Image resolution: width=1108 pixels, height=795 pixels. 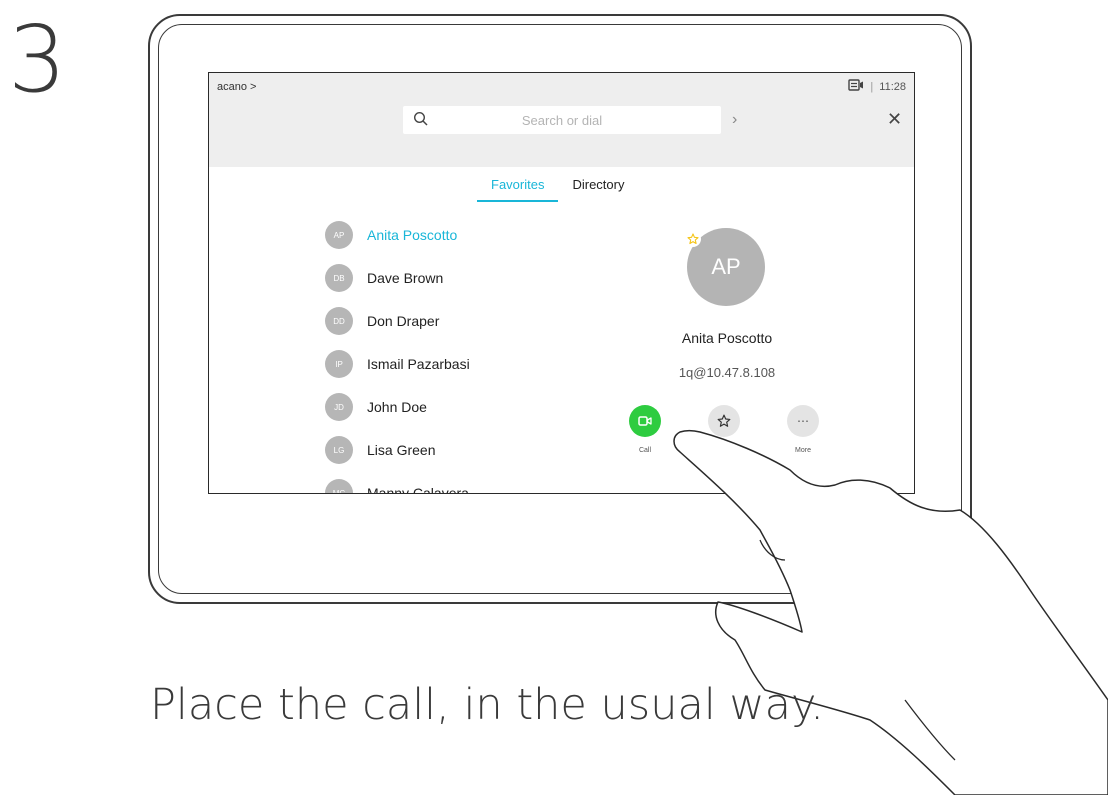 What do you see at coordinates (487, 705) in the screenshot?
I see `instruction-caption: Place the call, in the usual way.` at bounding box center [487, 705].